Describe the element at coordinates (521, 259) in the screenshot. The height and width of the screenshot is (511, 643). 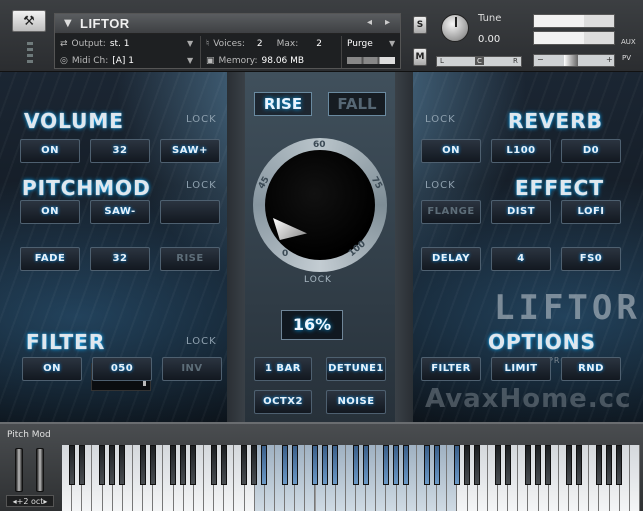
I see `delay-value-button: 4` at that location.